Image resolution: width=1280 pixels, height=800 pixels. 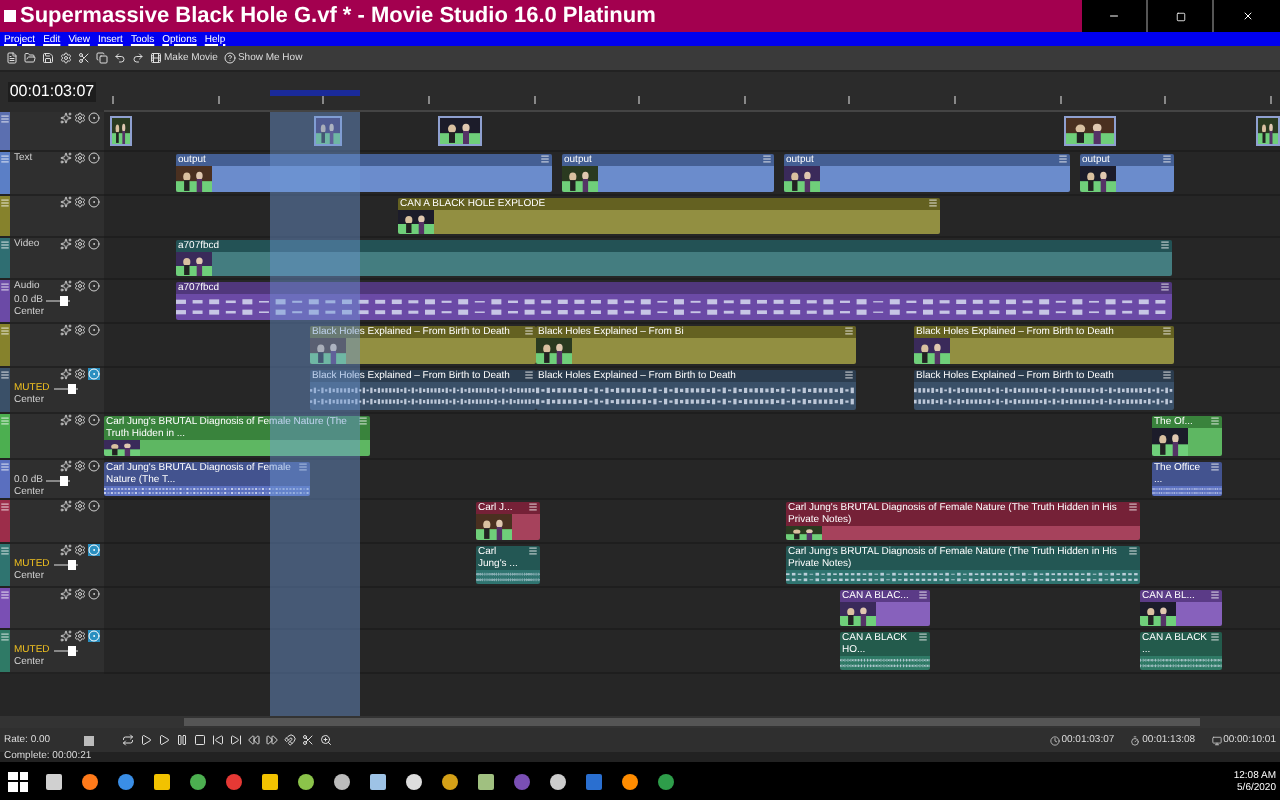 I want to click on save-icon, so click(x=48, y=58).